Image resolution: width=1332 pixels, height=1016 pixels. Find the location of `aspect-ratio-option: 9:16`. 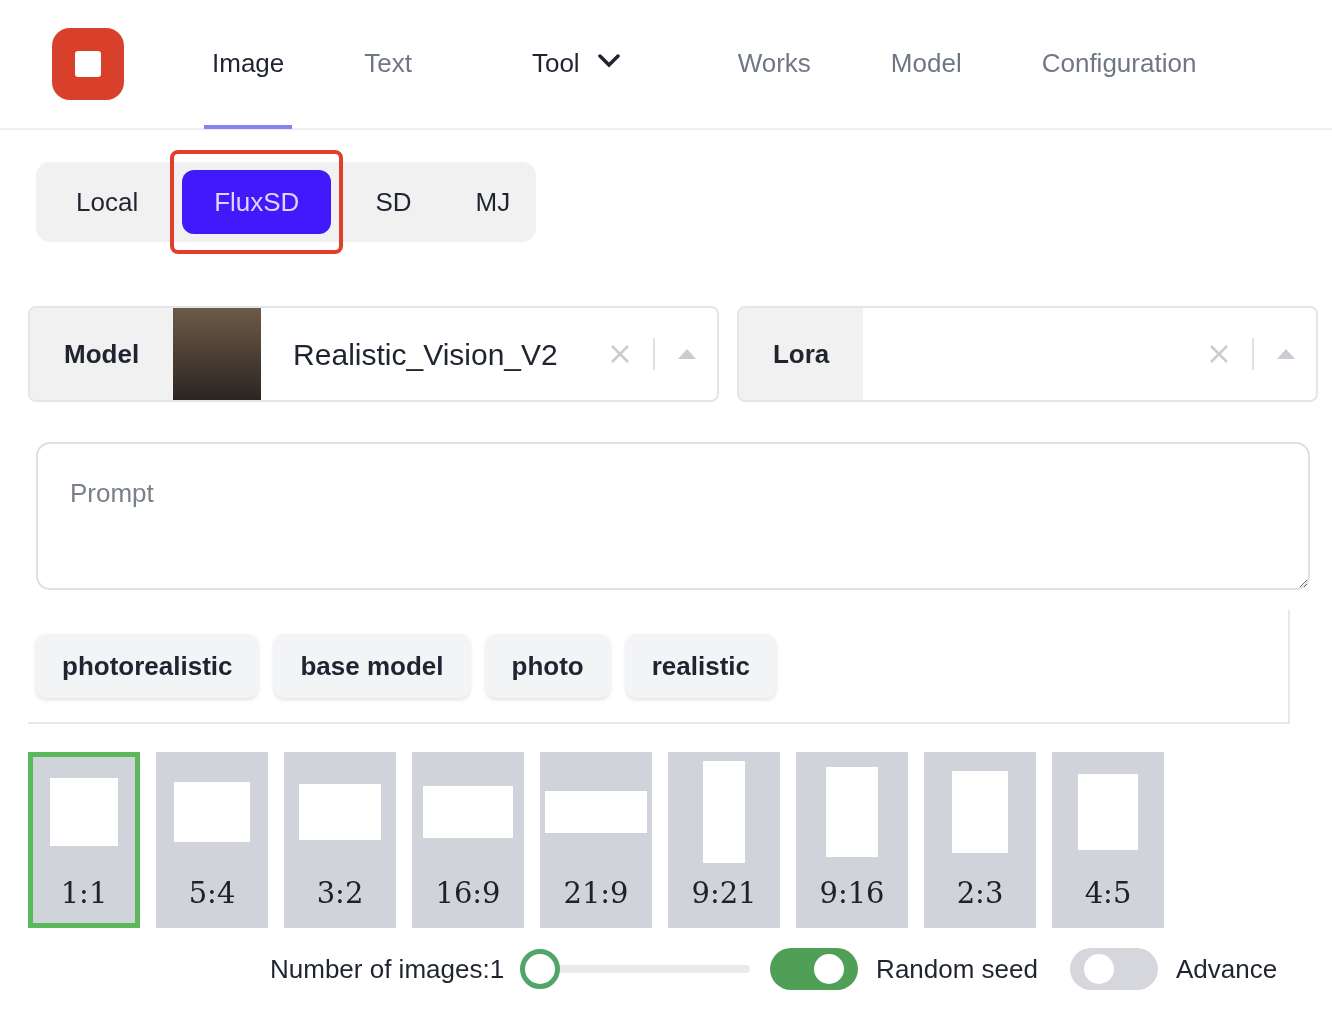

aspect-ratio-option: 9:16 is located at coordinates (852, 840).